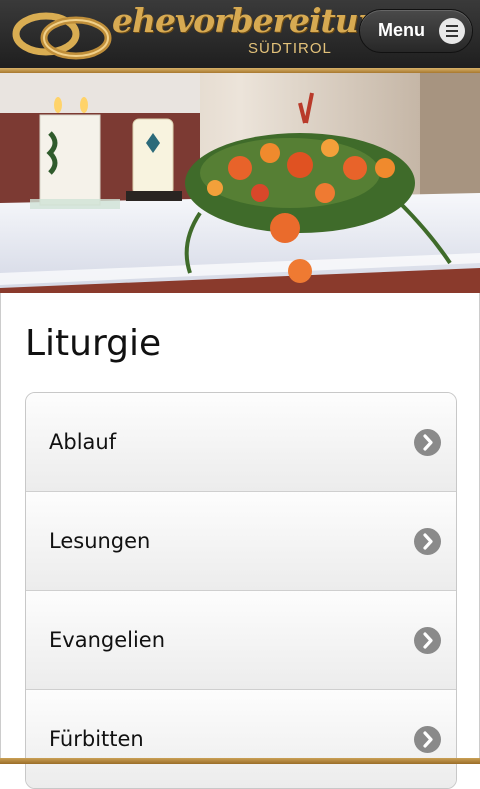 The height and width of the screenshot is (789, 480). Describe the element at coordinates (240, 761) in the screenshot. I see `footer-accent-bar` at that location.